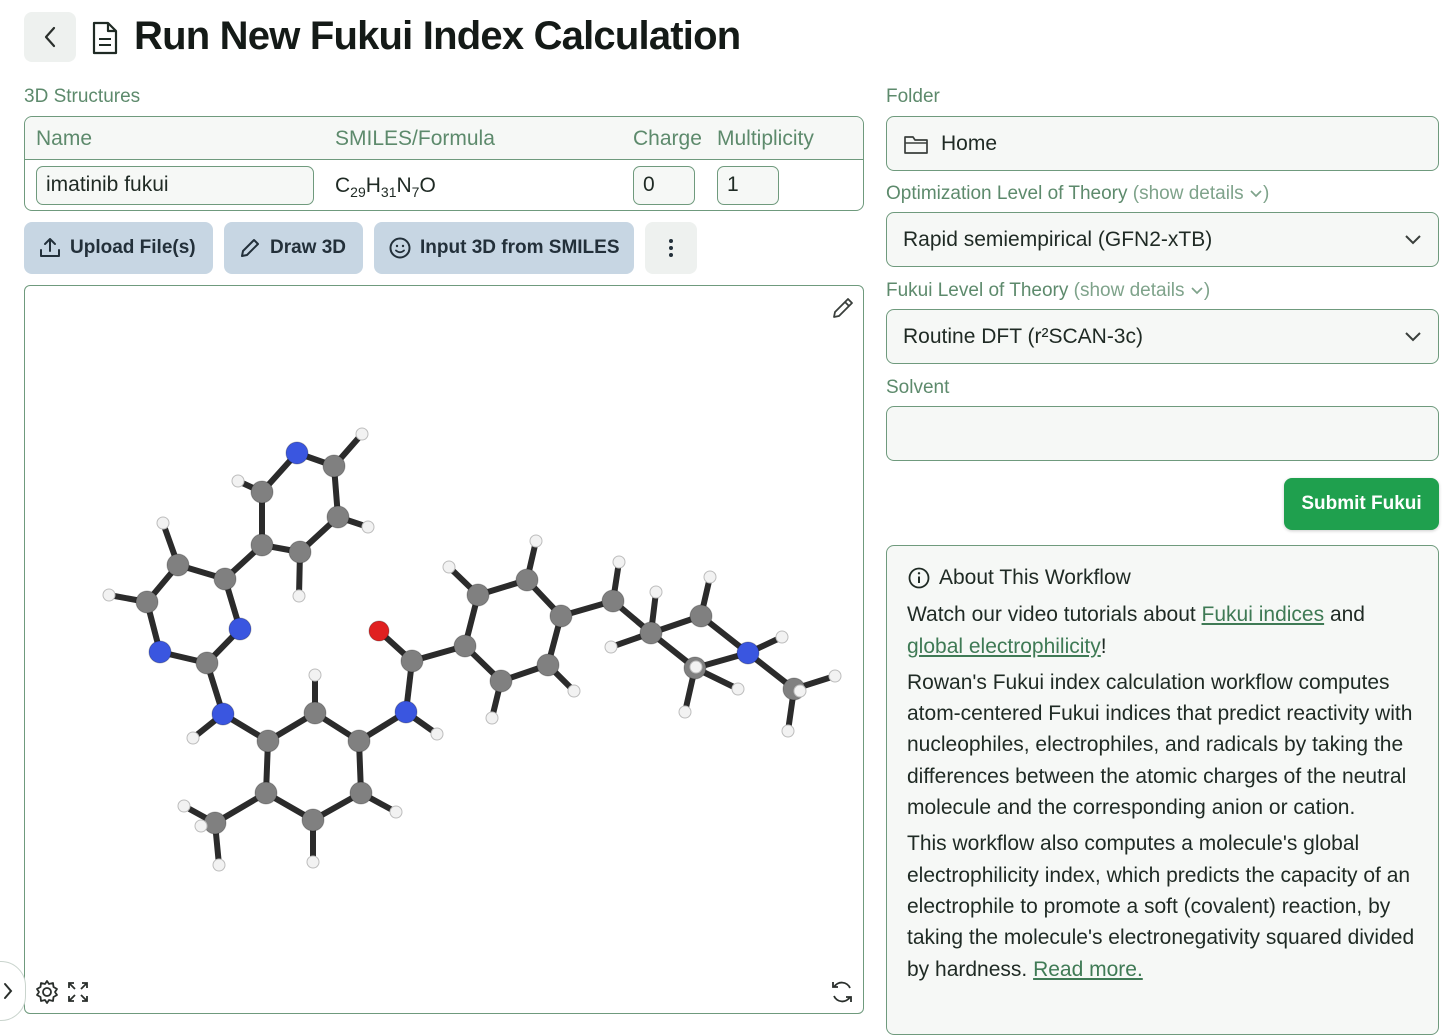 This screenshot has width=1456, height=1035. I want to click on fukui-level-select: Routine DFT (r²SCAN-3c), so click(1162, 336).